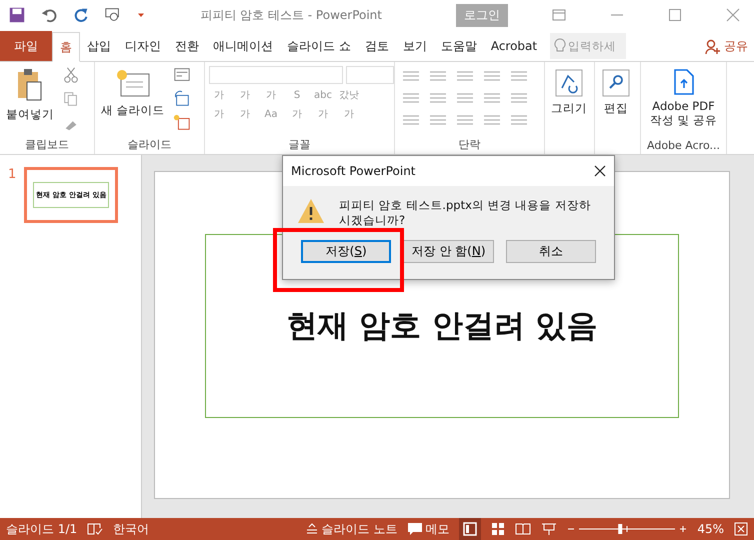 The image size is (754, 540). Describe the element at coordinates (42, 529) in the screenshot. I see `slide-counter: 슬라이드 1/1` at that location.